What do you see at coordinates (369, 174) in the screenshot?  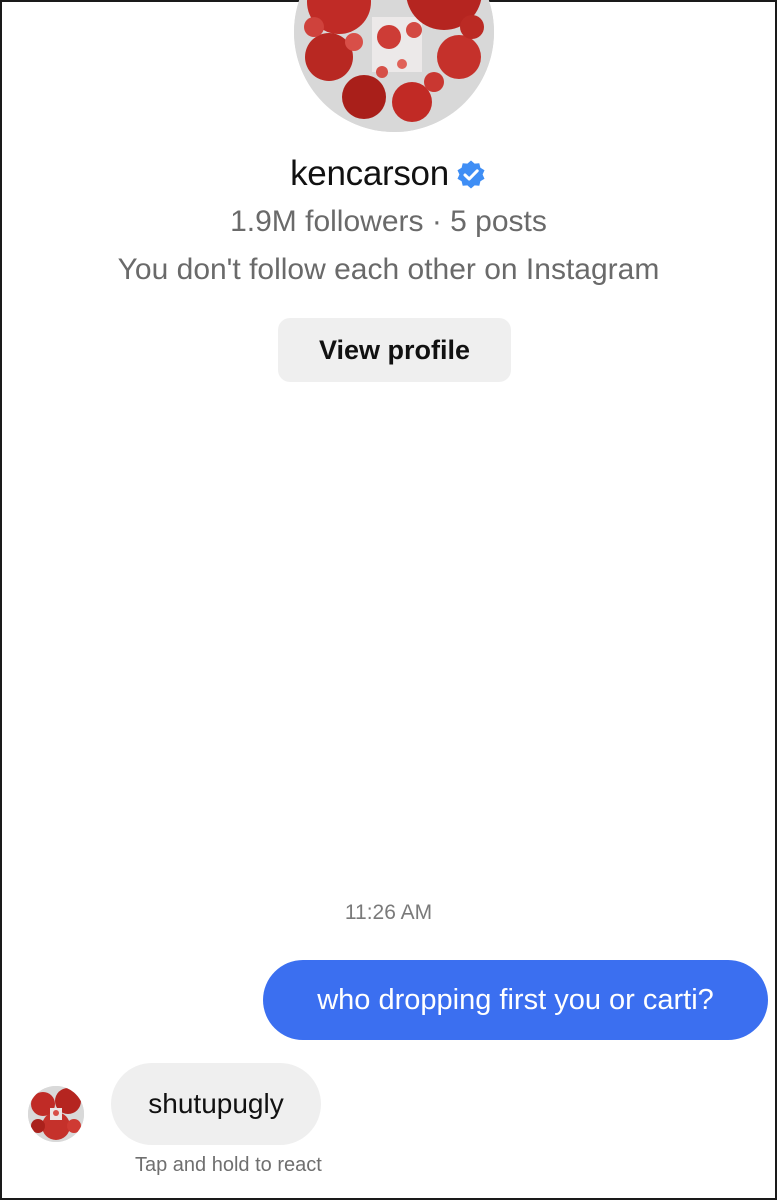 I see `profile-username: kencarson` at bounding box center [369, 174].